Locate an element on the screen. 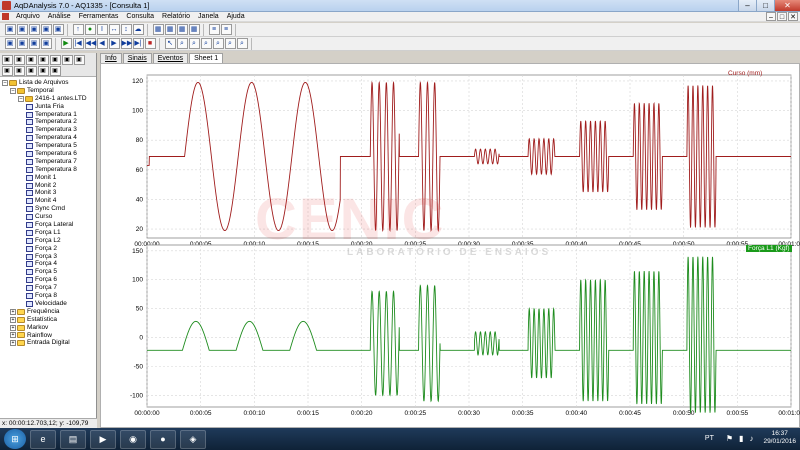  tree-channel-item: Temperatura 8 is located at coordinates (48, 170).